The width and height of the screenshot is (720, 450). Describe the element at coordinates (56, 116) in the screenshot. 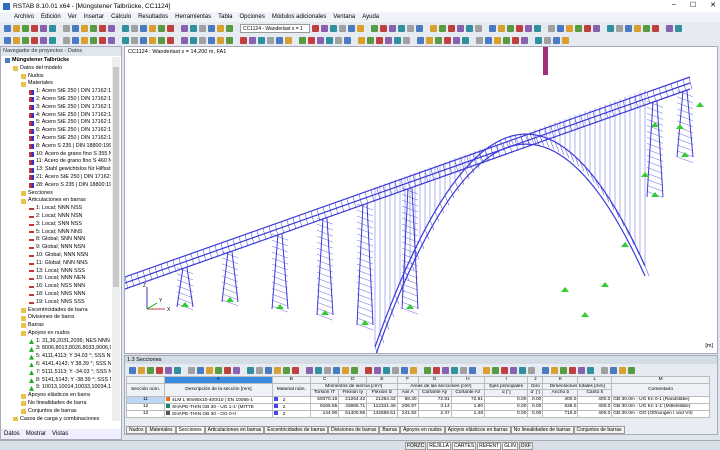

I see `tree-item: 4: Acero StE 250 | DIN 17162:19` at that location.